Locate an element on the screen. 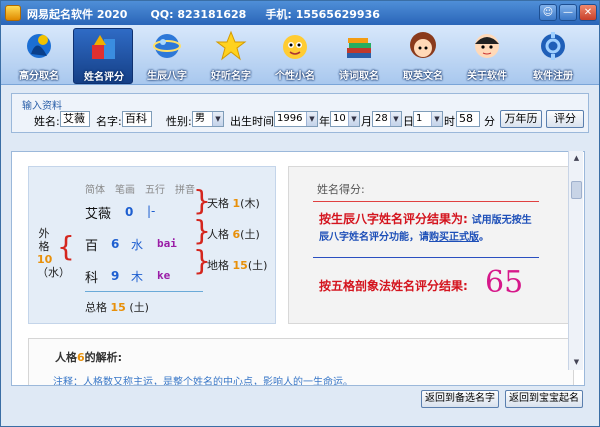 Image resolution: width=600 pixels, height=427 pixels. month-select: 10 ▼ is located at coordinates (345, 119).